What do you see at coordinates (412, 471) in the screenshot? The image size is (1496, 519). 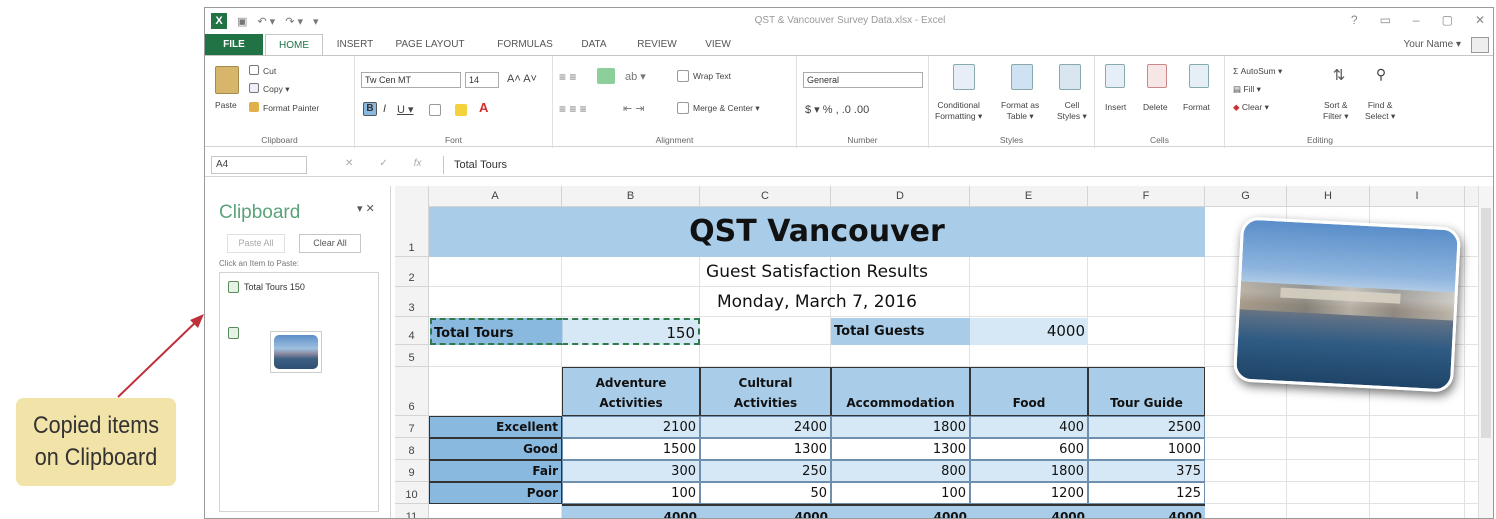 I see `row-header-9: 9` at bounding box center [412, 471].